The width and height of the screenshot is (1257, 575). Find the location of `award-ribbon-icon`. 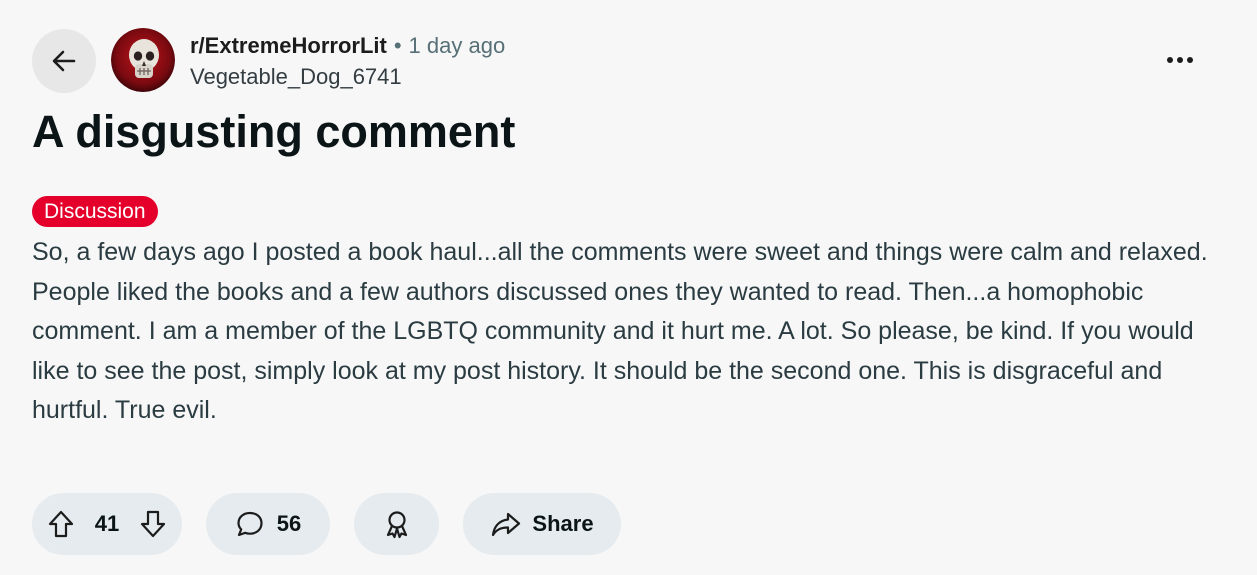

award-ribbon-icon is located at coordinates (396, 525).